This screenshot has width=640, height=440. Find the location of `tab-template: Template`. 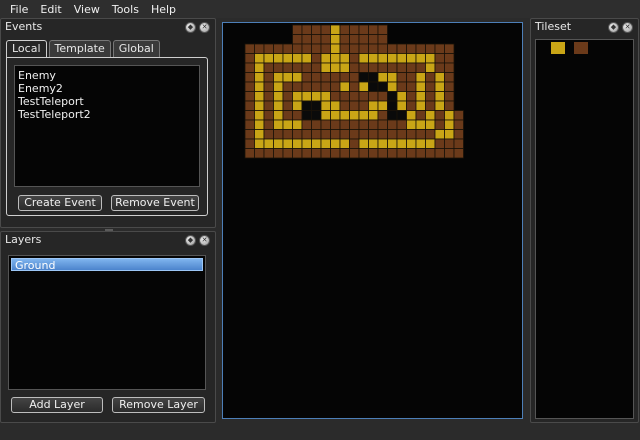

tab-template: Template is located at coordinates (79, 48).